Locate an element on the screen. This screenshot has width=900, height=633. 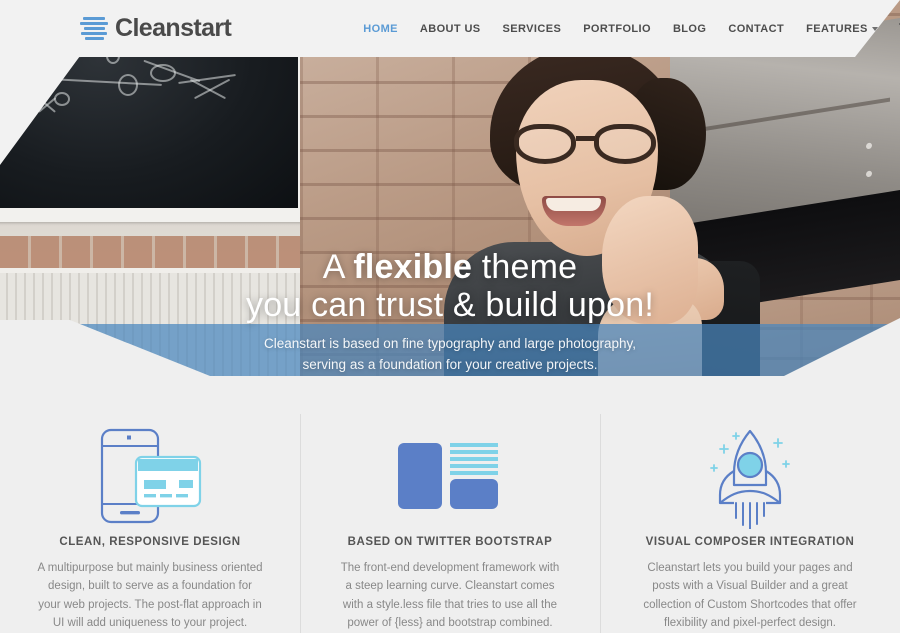
hero-mask-bottom is located at coordinates (450, 388).